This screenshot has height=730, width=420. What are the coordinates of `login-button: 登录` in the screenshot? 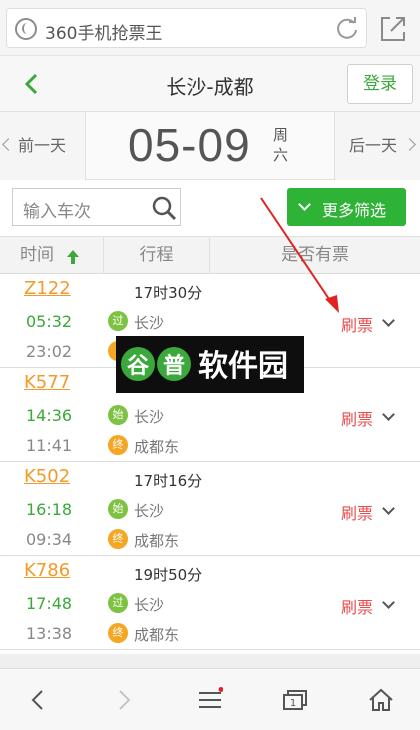 It's located at (380, 84).